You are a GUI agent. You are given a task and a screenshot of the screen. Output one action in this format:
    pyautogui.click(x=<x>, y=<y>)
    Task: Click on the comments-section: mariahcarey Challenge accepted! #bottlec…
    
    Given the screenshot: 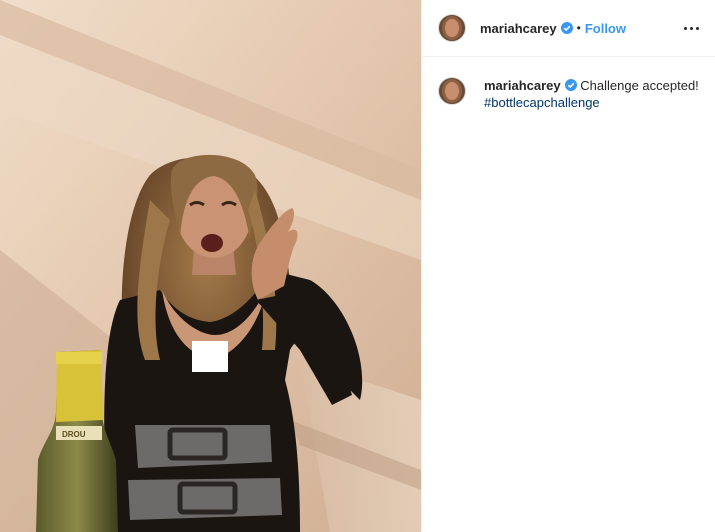 What is the action you would take?
    pyautogui.click(x=568, y=84)
    